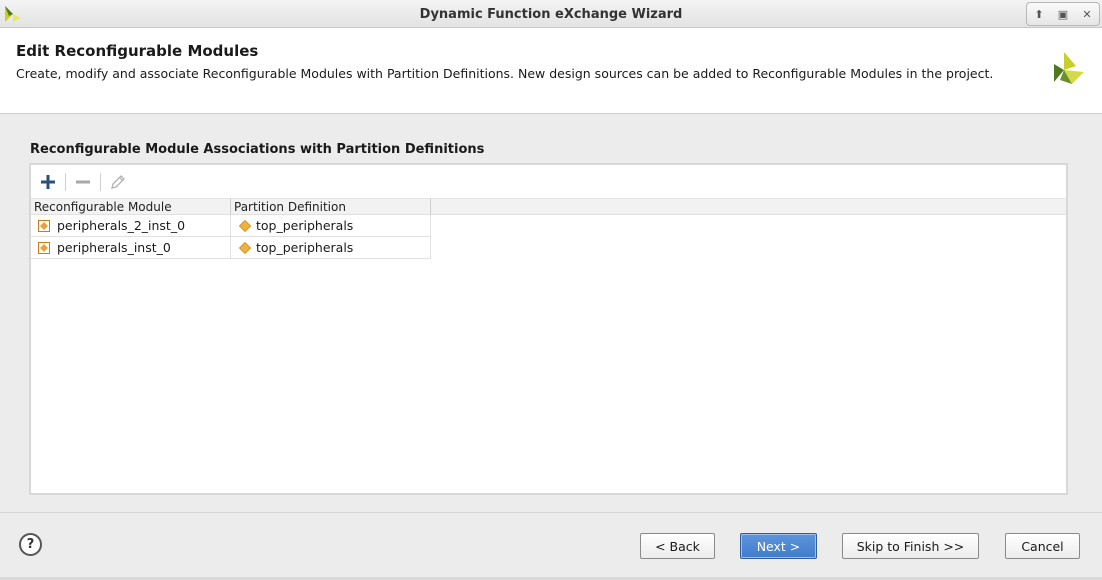  Describe the element at coordinates (137, 51) in the screenshot. I see `page-title: Edit Reconfigurable Modules` at that location.